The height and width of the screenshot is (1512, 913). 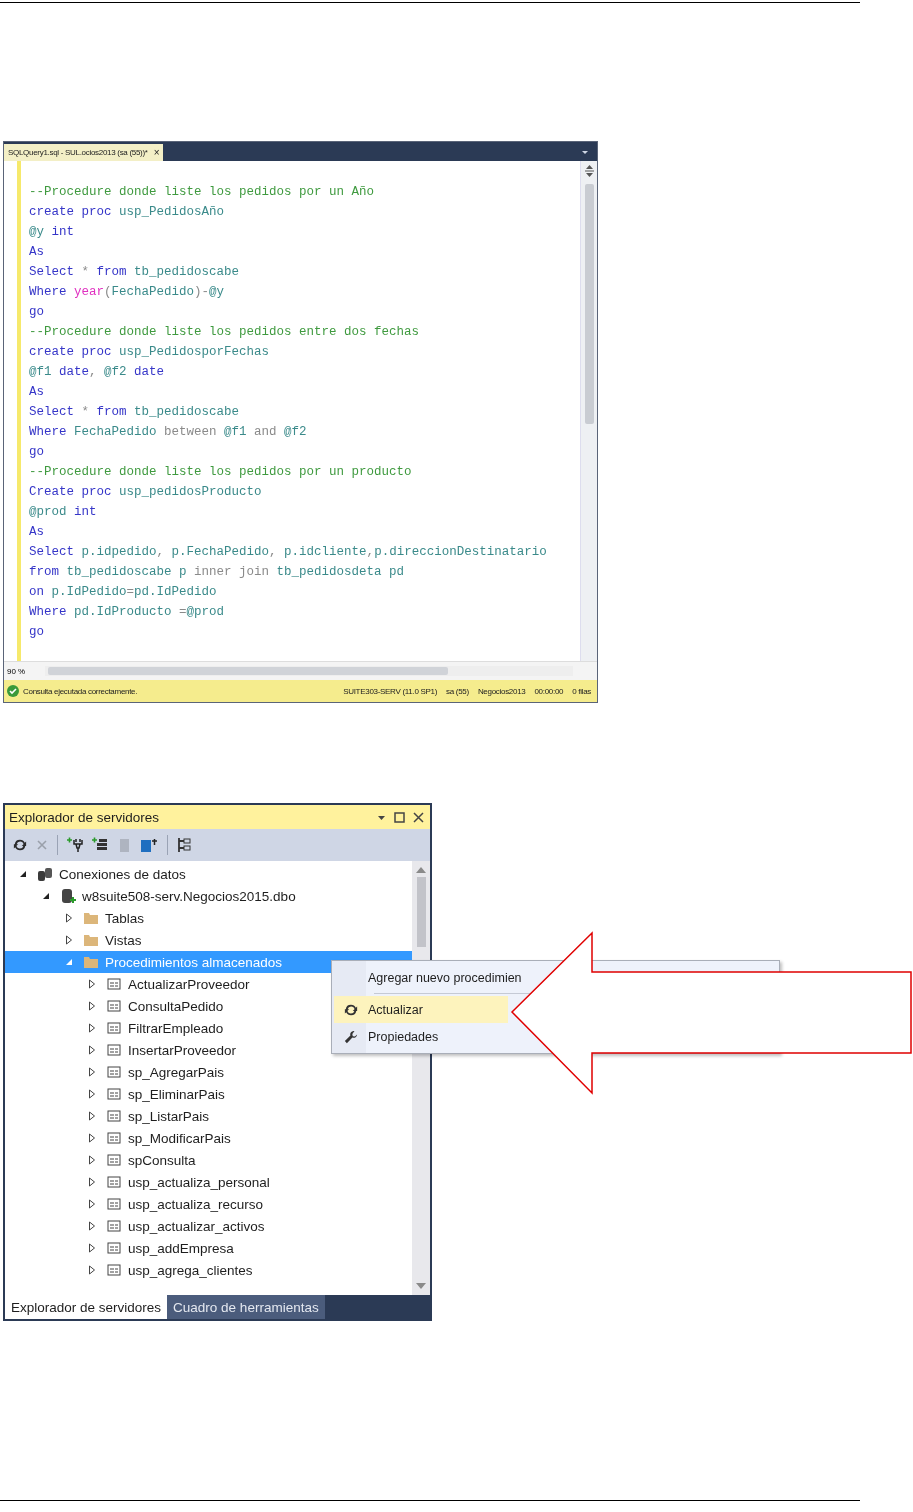 What do you see at coordinates (127, 212) in the screenshot?
I see `code-line: create proc usp_PedidosAño` at bounding box center [127, 212].